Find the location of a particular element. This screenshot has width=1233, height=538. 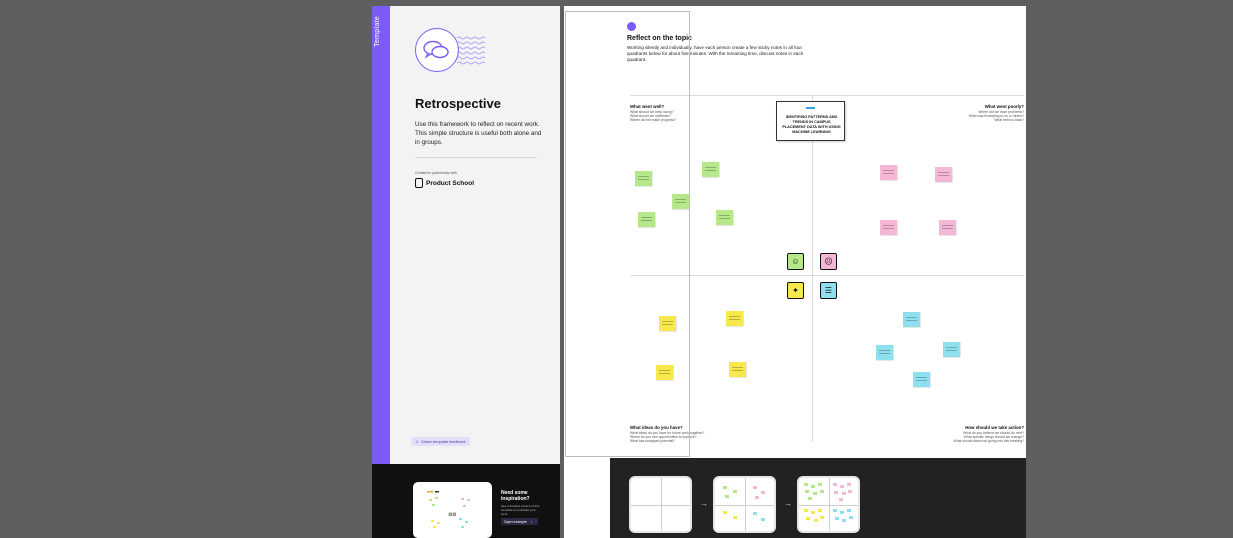

open-example-button: Open example › is located at coordinates (519, 521).